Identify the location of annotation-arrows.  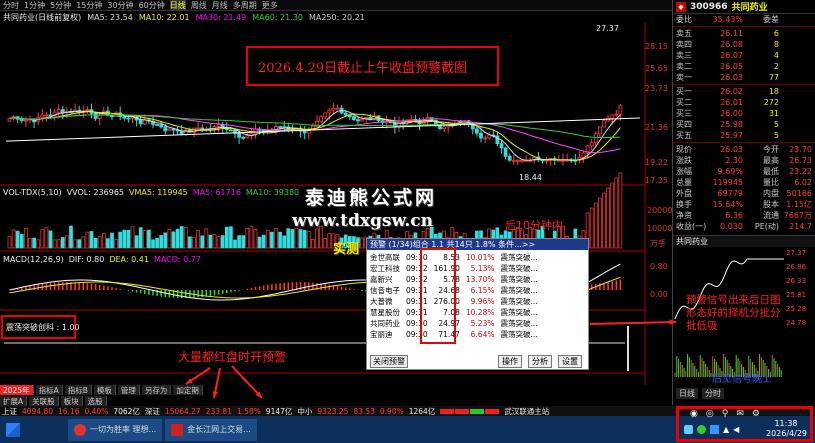
(431, 359).